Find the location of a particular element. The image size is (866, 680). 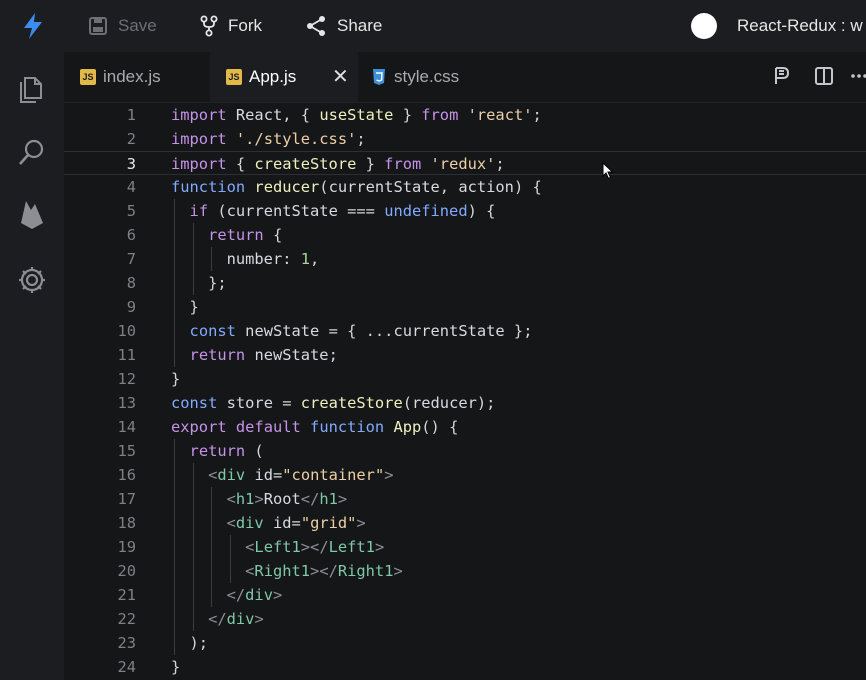

code-line: 5 if (currentState === undefined) { is located at coordinates (465, 211).